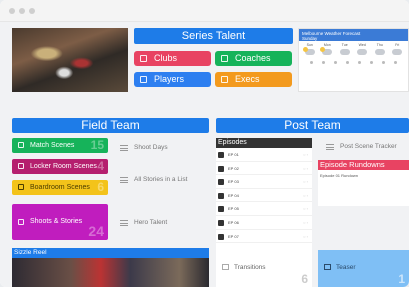 This screenshot has height=287, width=409. I want to click on episode-row: EP 02 ○ ›, so click(264, 169).